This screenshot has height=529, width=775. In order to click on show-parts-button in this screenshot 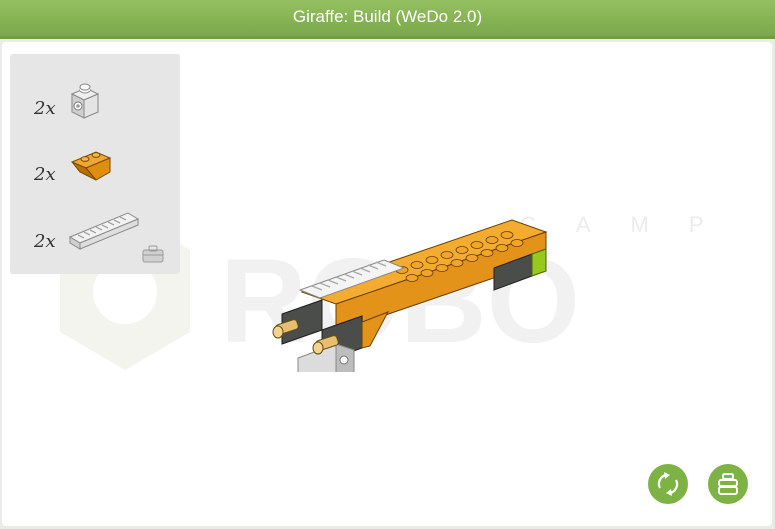, I will do `click(728, 484)`.